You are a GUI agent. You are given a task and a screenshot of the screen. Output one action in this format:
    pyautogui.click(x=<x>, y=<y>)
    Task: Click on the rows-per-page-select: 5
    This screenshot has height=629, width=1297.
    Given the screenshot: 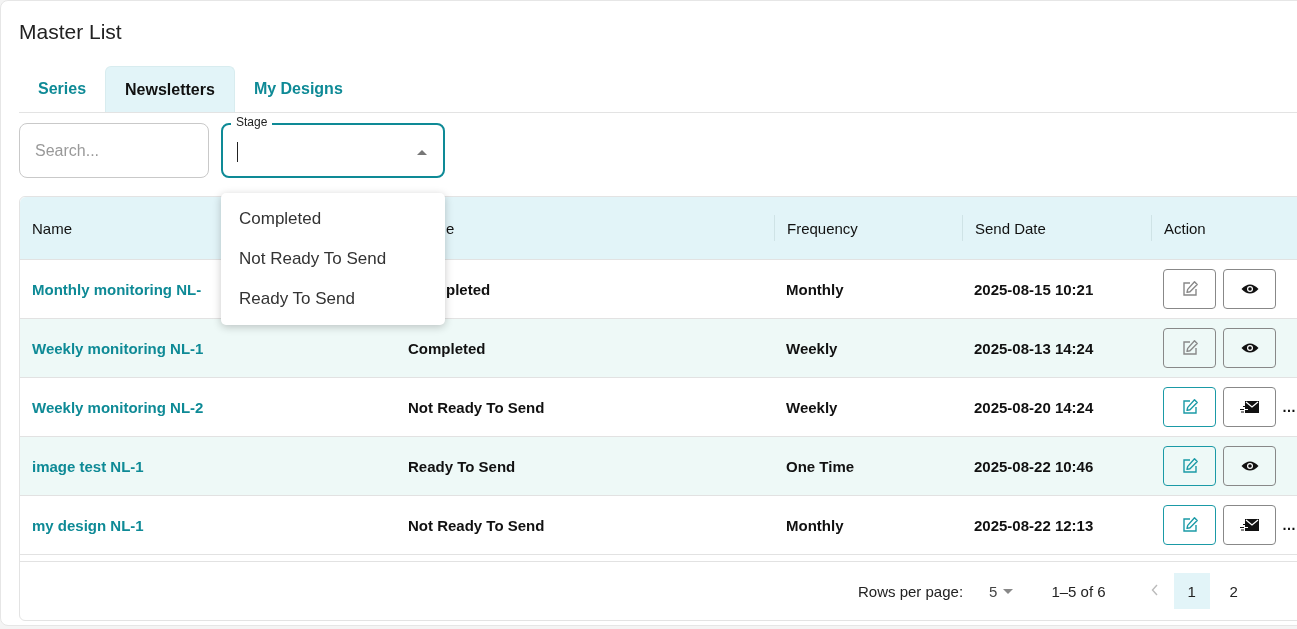 What is the action you would take?
    pyautogui.click(x=1001, y=591)
    